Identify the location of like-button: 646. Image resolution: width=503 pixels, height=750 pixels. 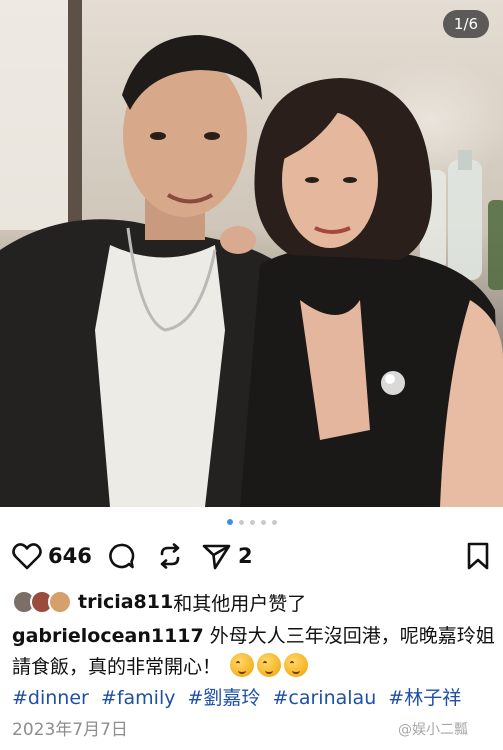
(52, 556).